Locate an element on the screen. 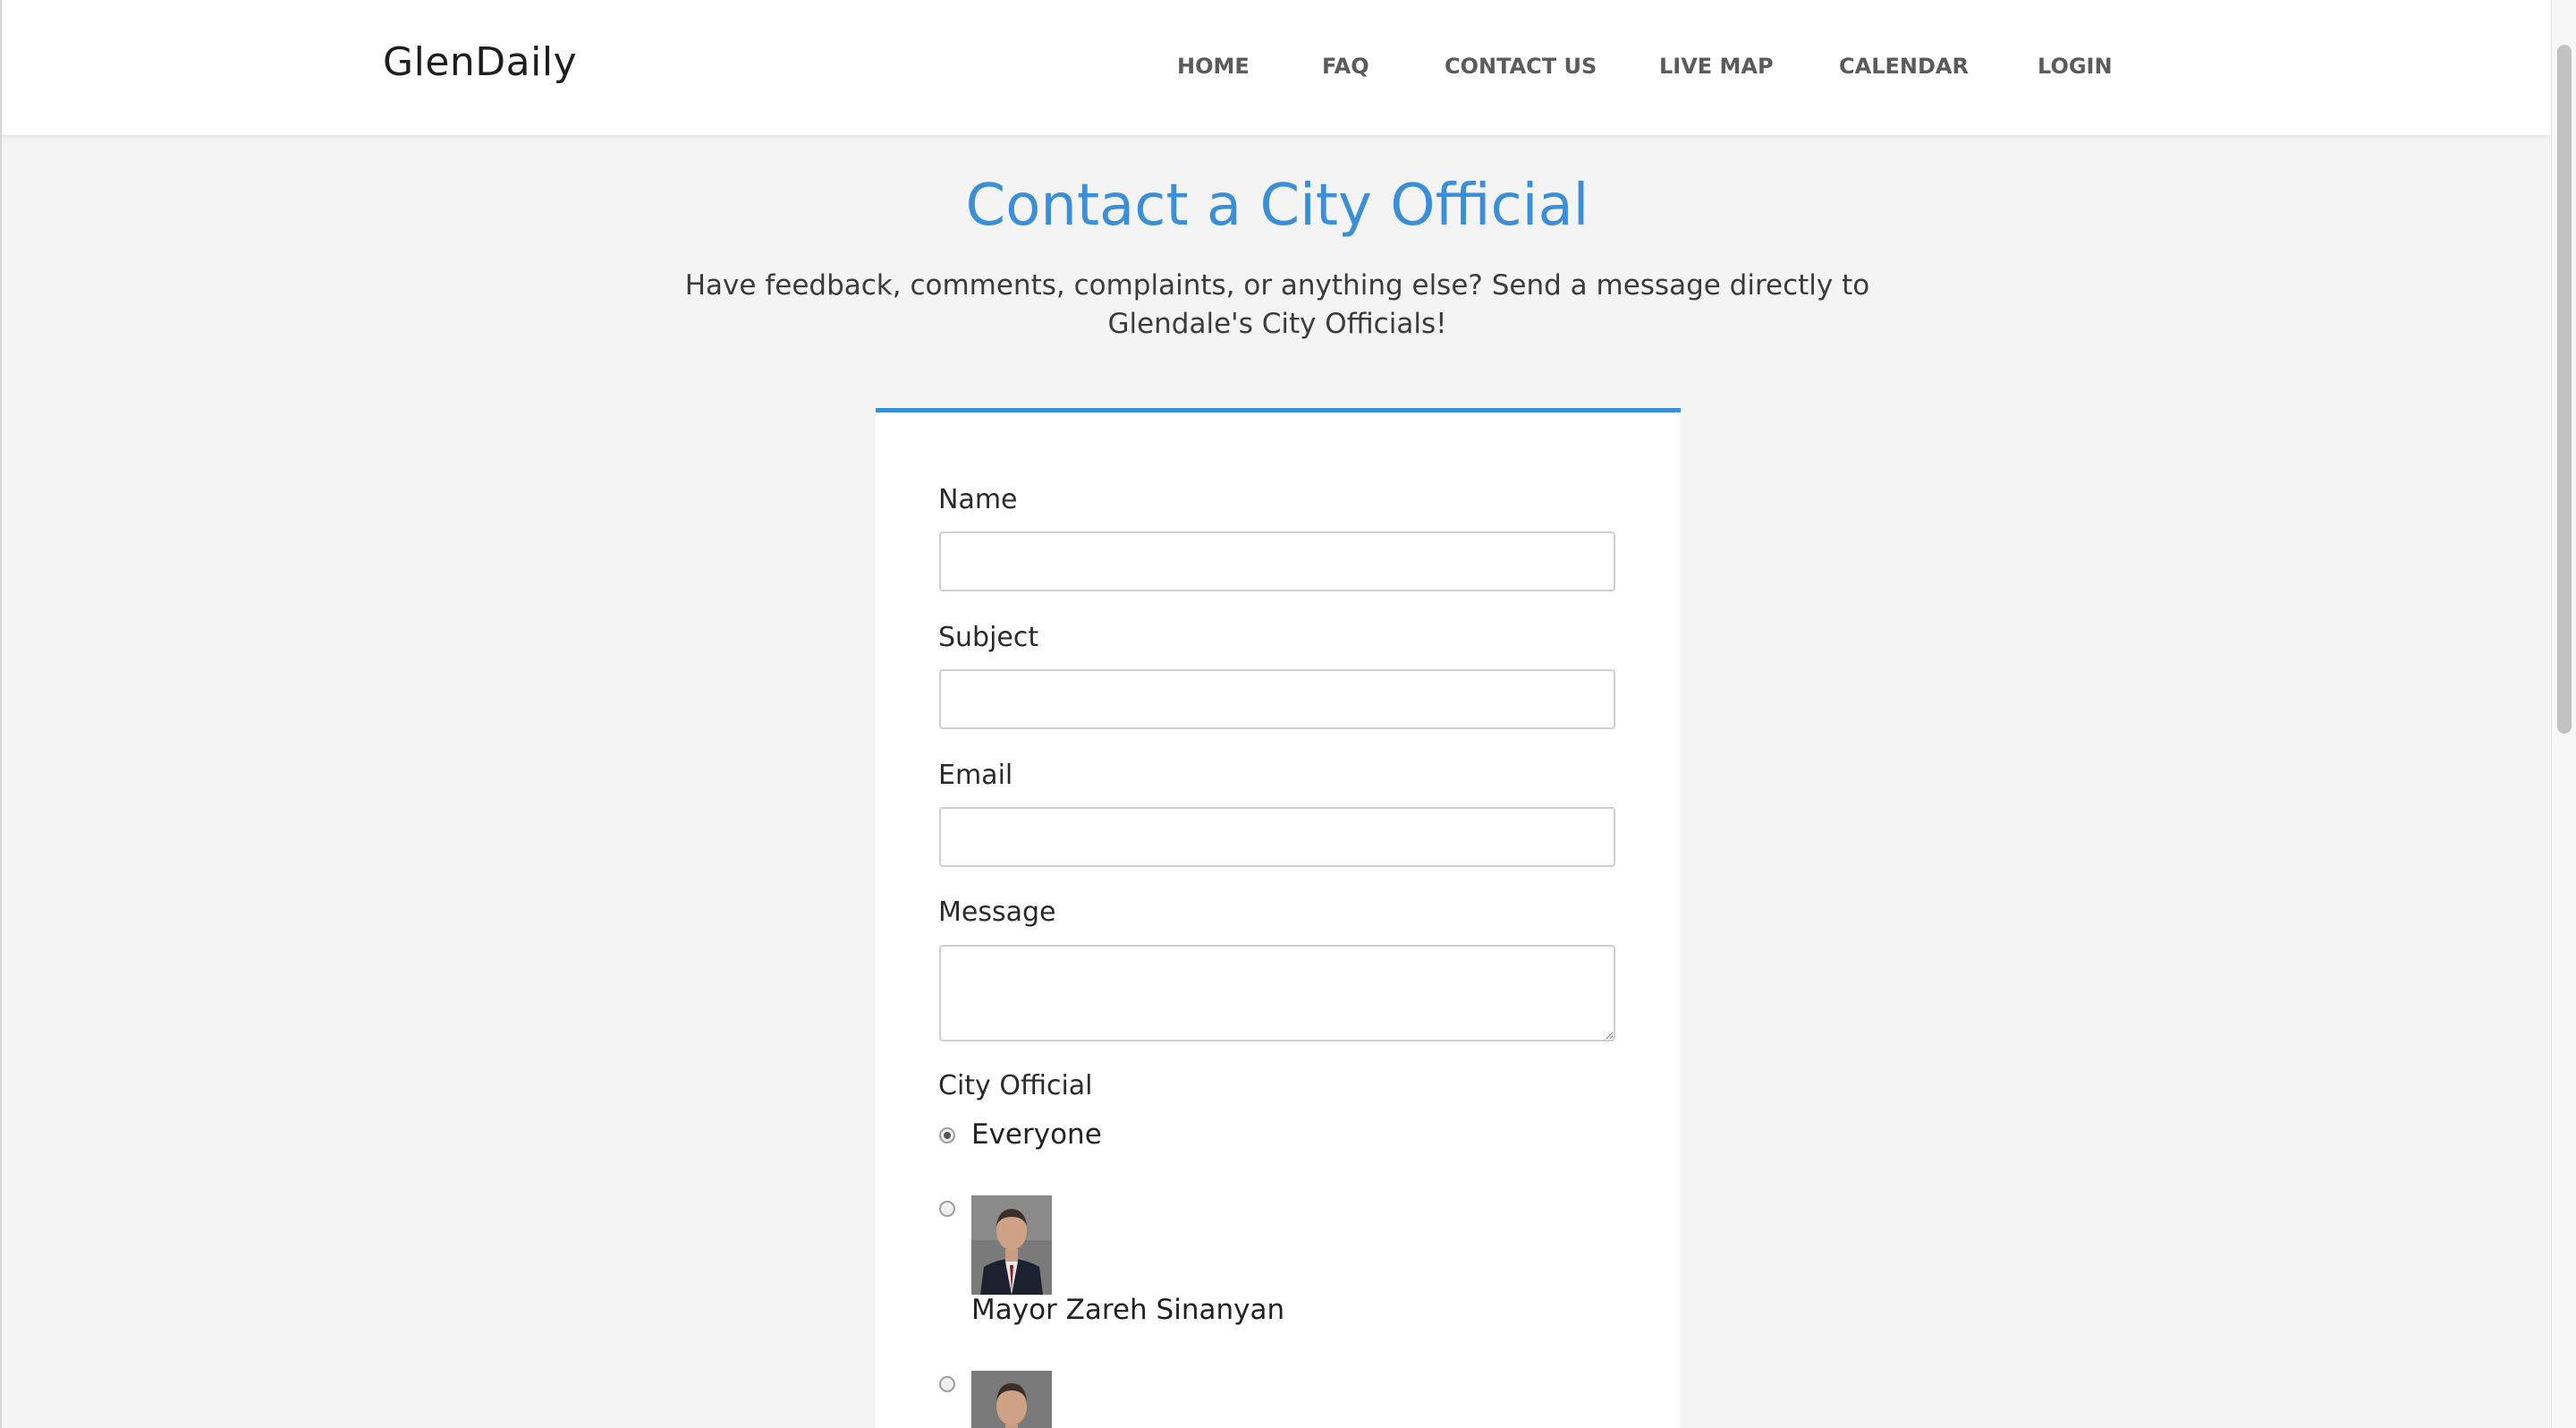 The width and height of the screenshot is (2576, 1428). vertical-scrollbar is located at coordinates (2563, 714).